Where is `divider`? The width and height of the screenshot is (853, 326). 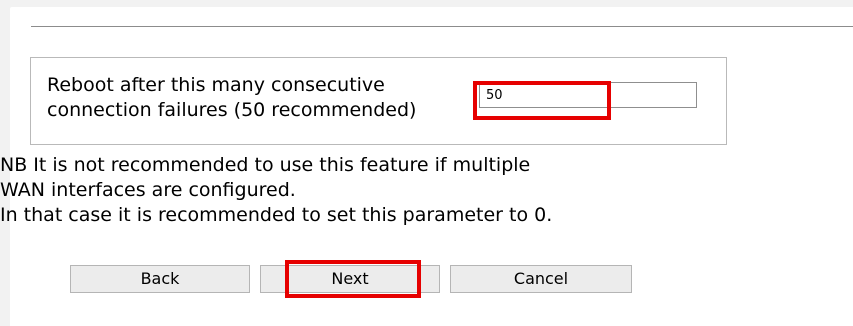
divider is located at coordinates (442, 26).